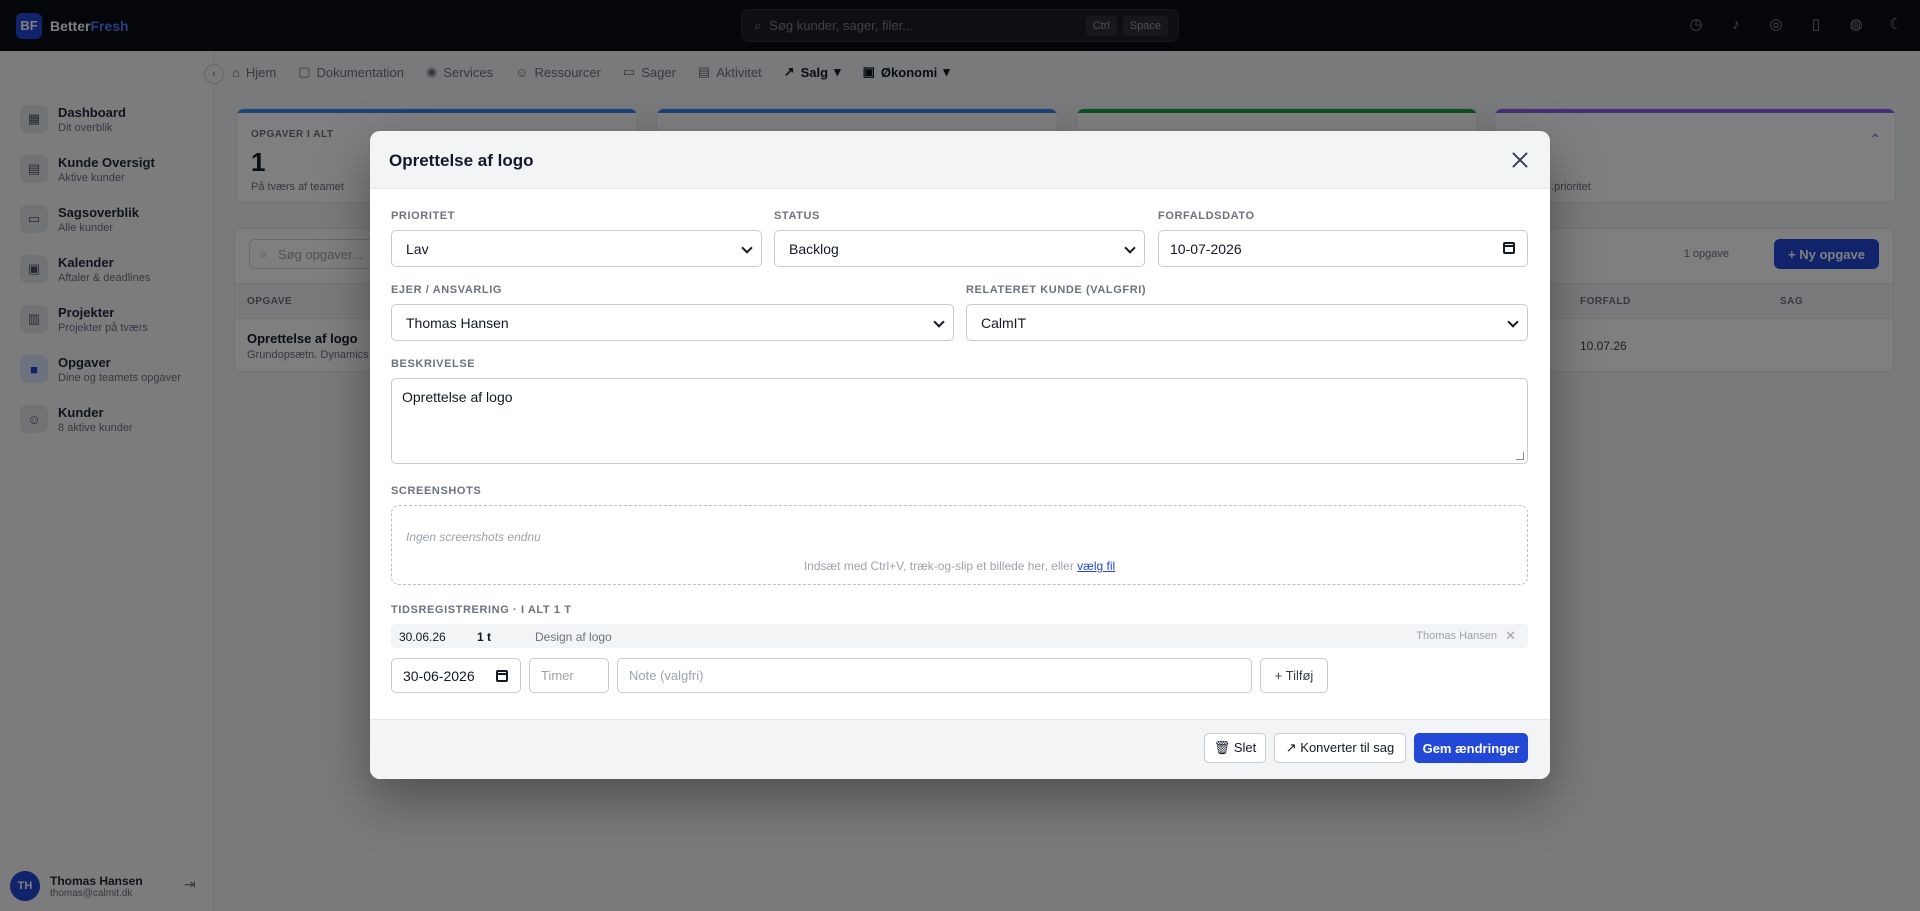 This screenshot has width=1920, height=911. Describe the element at coordinates (481, 610) in the screenshot. I see `time-registration-label: TIDSREGISTRERING · I ALT 1 T` at that location.